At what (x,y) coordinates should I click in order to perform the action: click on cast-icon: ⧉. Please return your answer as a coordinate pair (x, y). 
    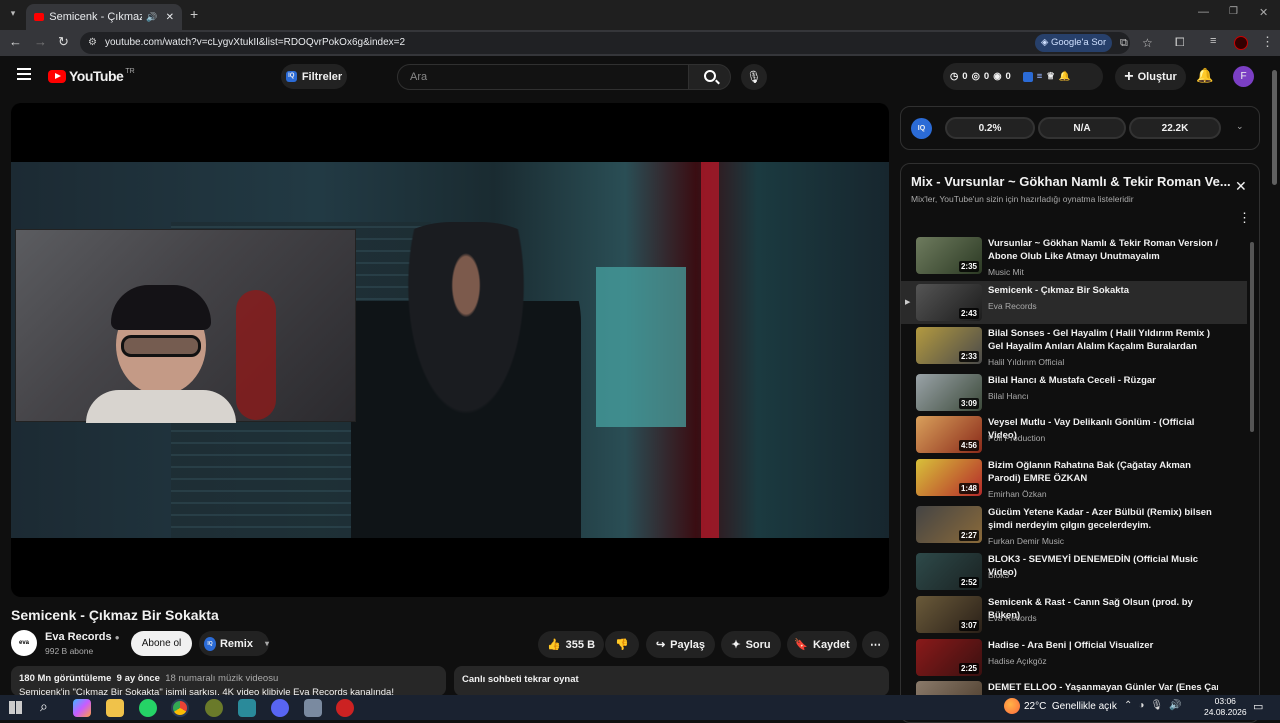
    Looking at the image, I should click on (1124, 43).